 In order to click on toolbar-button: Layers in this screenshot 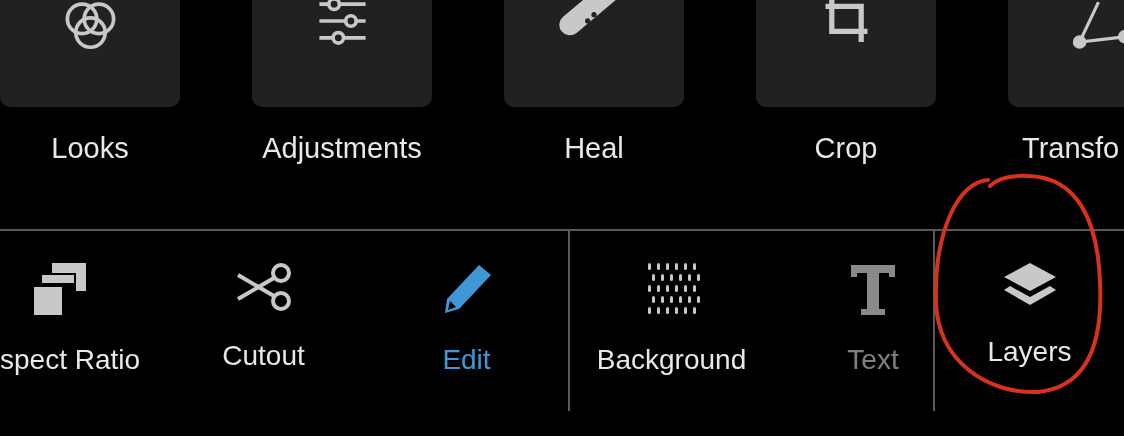, I will do `click(1029, 352)`.